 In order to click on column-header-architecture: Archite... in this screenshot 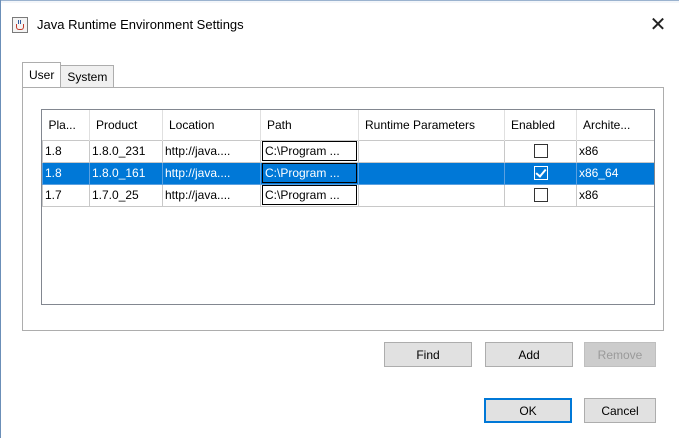, I will do `click(615, 125)`.